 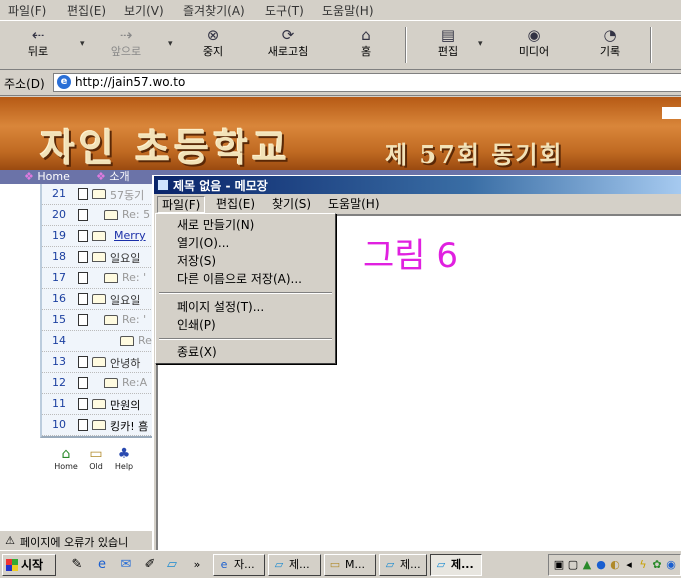 What do you see at coordinates (410, 256) in the screenshot?
I see `figure-label: 그림 6` at bounding box center [410, 256].